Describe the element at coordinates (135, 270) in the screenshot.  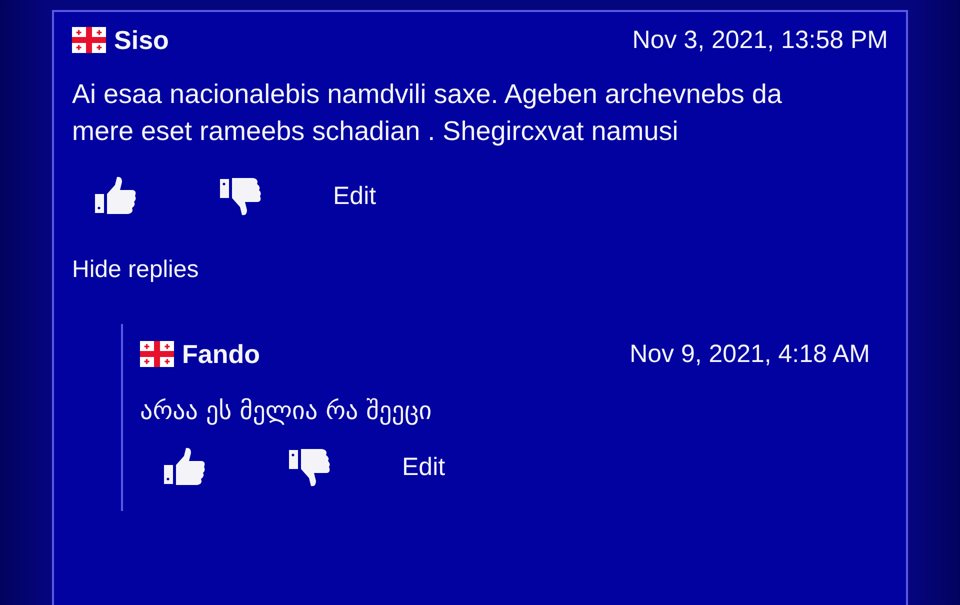
I see `hide-replies-button: Hide replies` at that location.